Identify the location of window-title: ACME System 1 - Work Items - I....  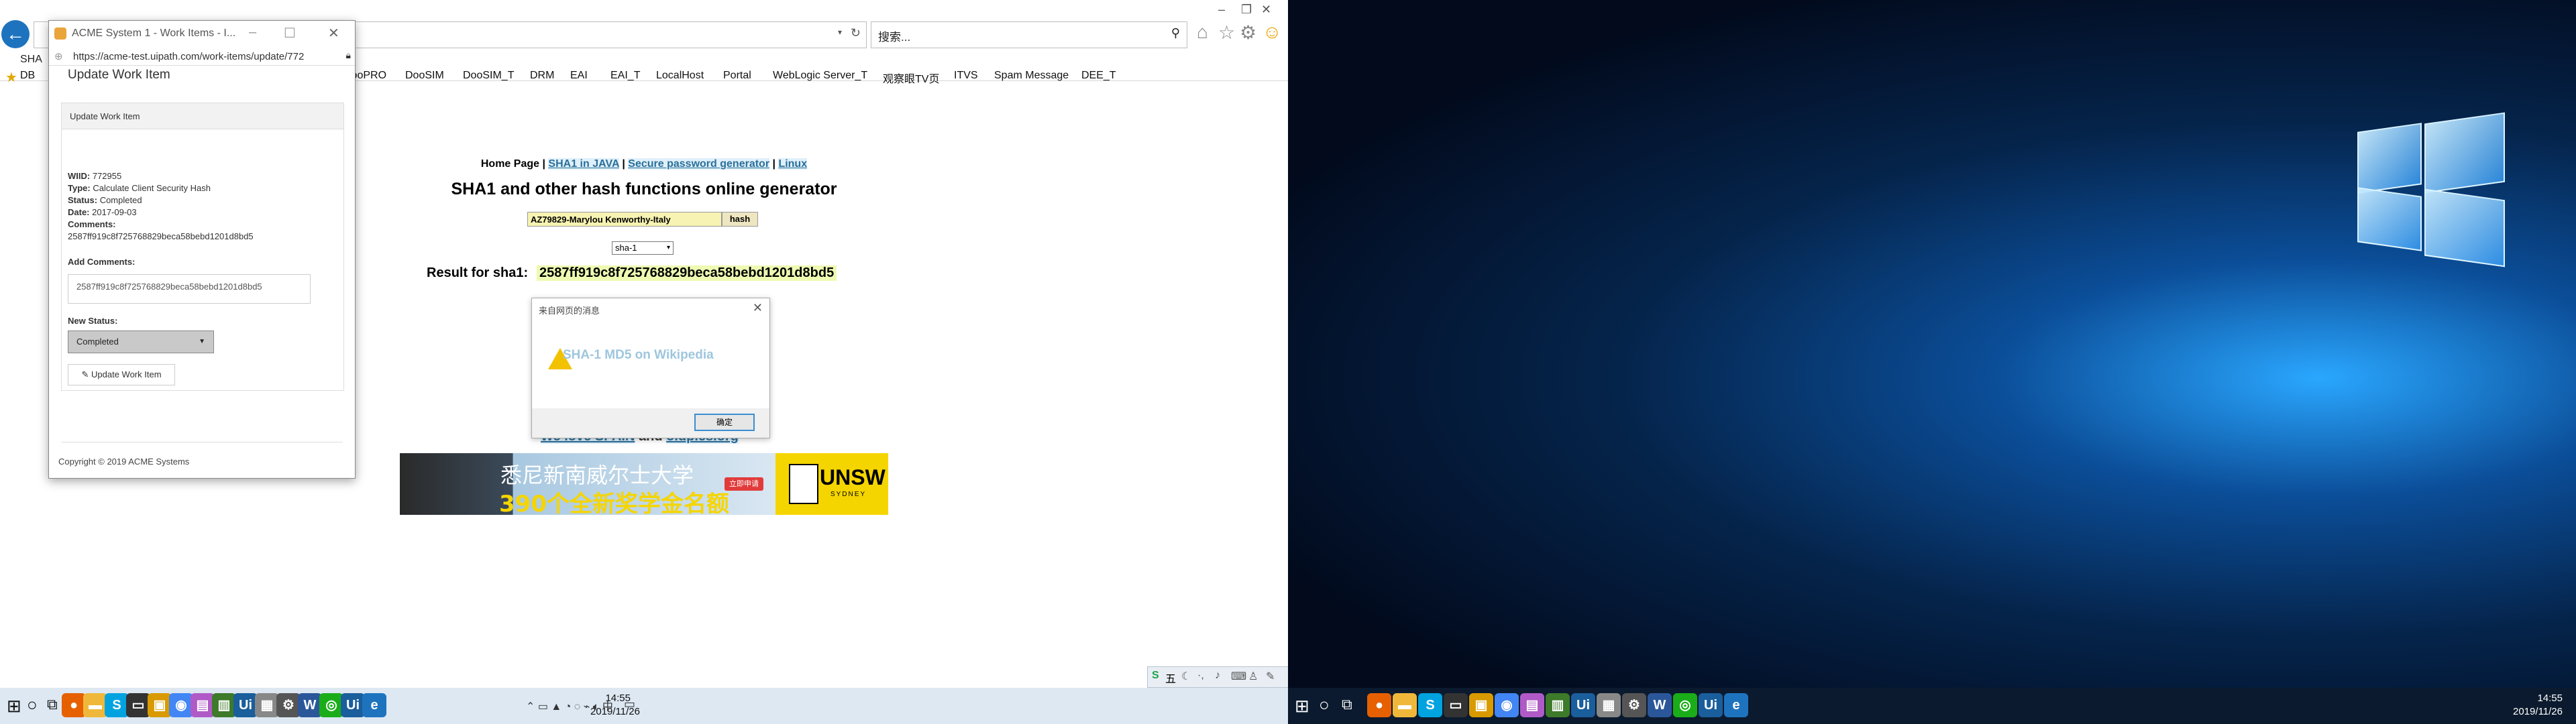
(154, 33).